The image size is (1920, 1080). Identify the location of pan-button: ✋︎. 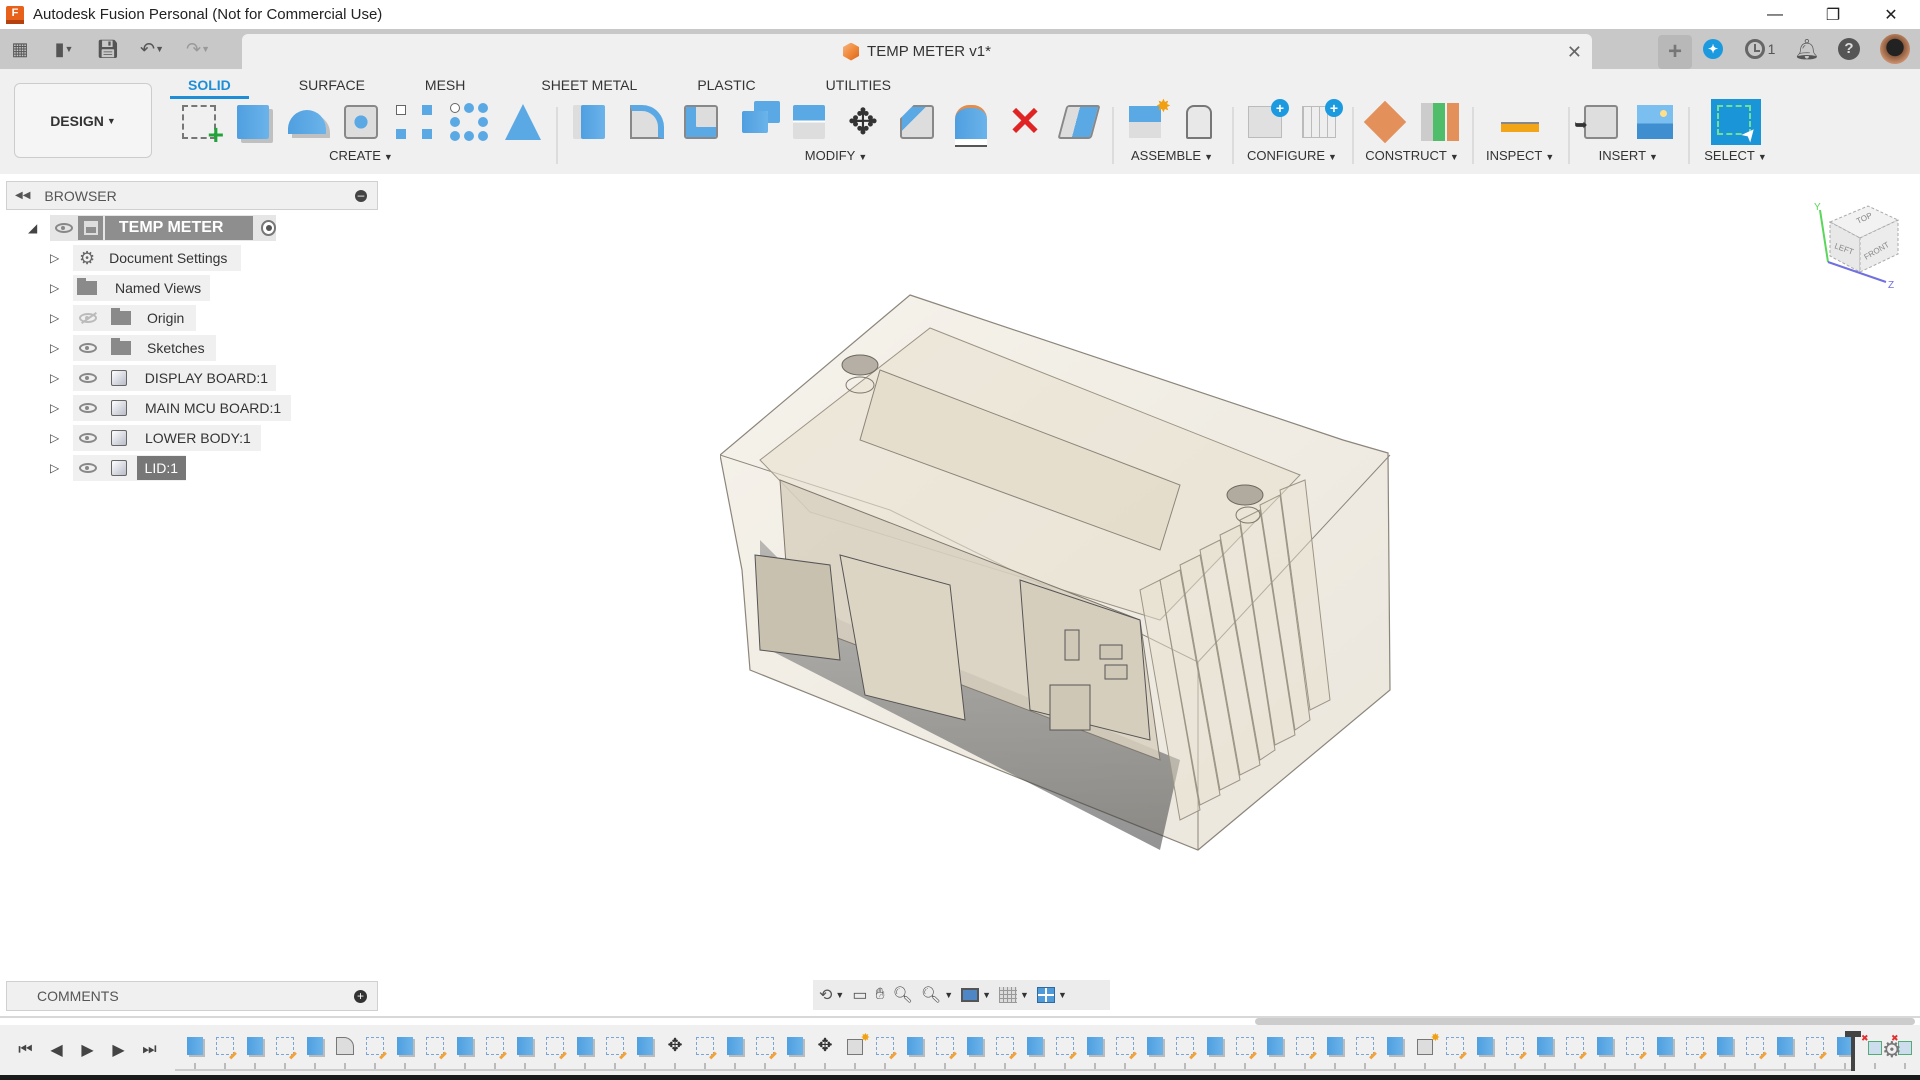
(879, 995).